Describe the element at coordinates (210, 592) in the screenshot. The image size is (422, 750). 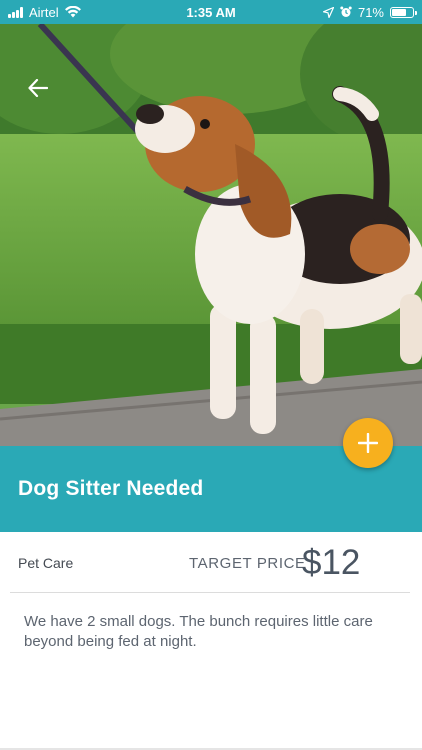
I see `divider` at that location.